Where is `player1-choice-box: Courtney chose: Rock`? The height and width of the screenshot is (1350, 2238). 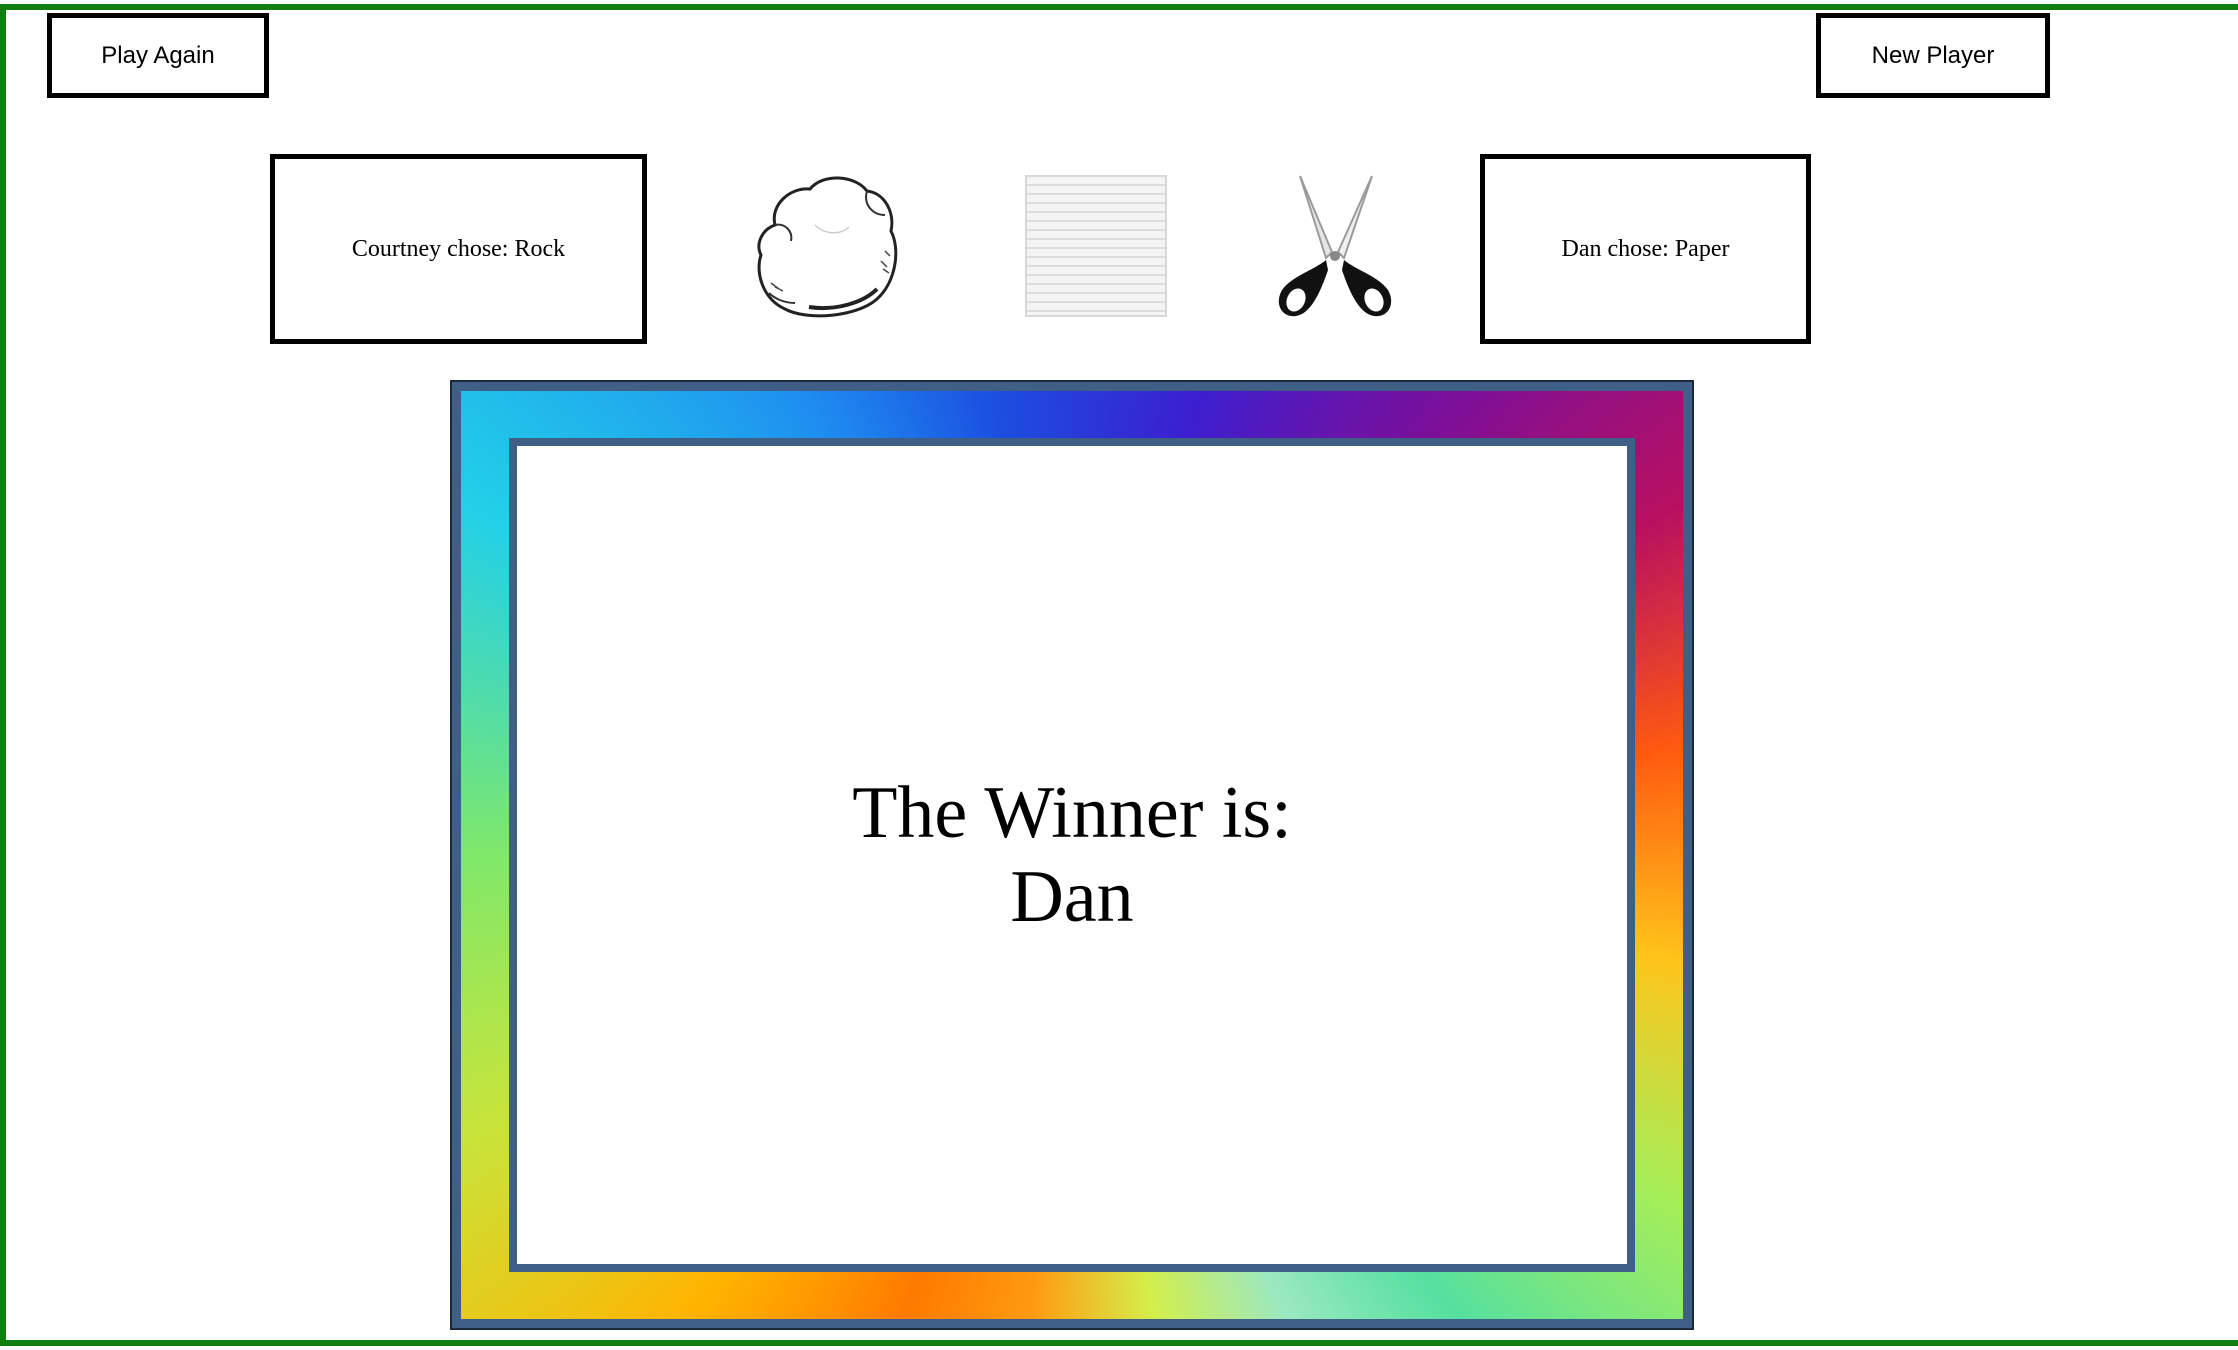
player1-choice-box: Courtney chose: Rock is located at coordinates (458, 249).